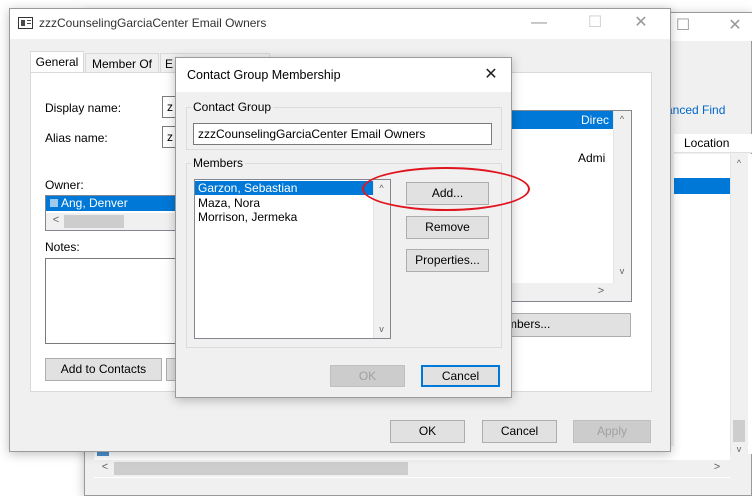  Describe the element at coordinates (218, 163) in the screenshot. I see `members-label: Members` at that location.